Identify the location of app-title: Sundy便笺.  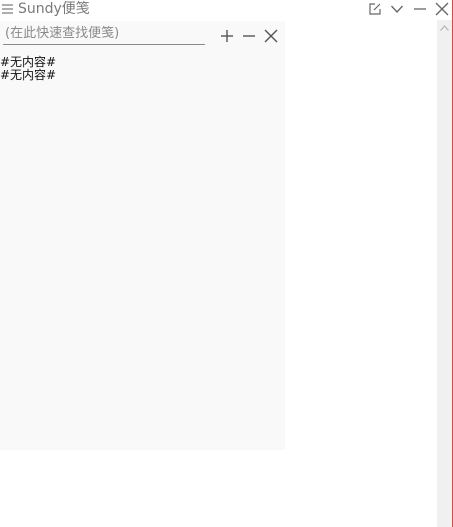
(54, 9).